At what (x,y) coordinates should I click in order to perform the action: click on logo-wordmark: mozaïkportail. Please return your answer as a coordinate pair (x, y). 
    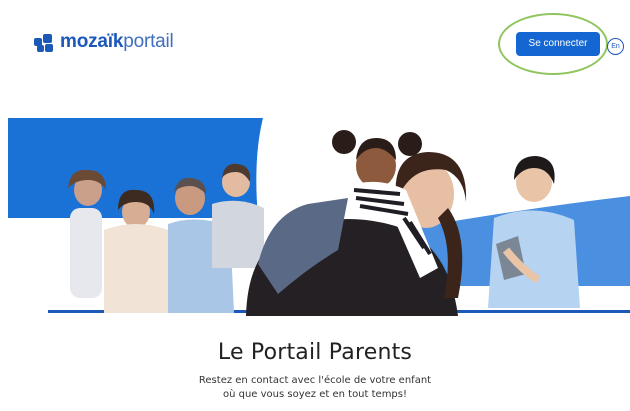
    Looking at the image, I should click on (117, 42).